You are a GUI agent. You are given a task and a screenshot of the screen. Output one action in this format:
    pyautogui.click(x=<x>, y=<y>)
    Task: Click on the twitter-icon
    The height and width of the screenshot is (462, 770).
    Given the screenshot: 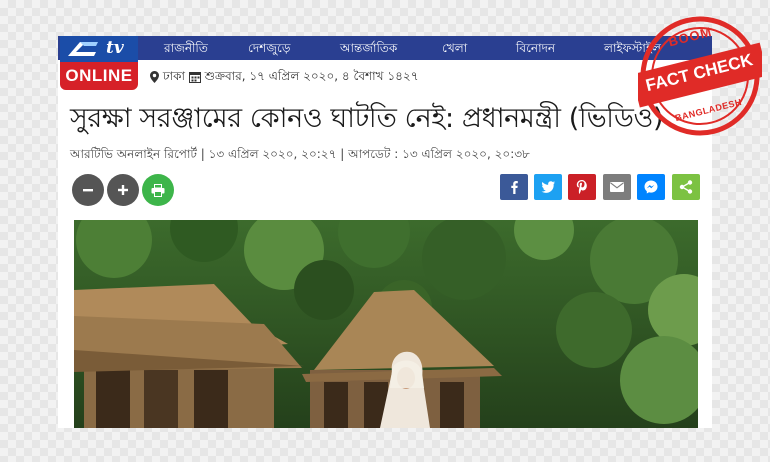 What is the action you would take?
    pyautogui.click(x=548, y=187)
    